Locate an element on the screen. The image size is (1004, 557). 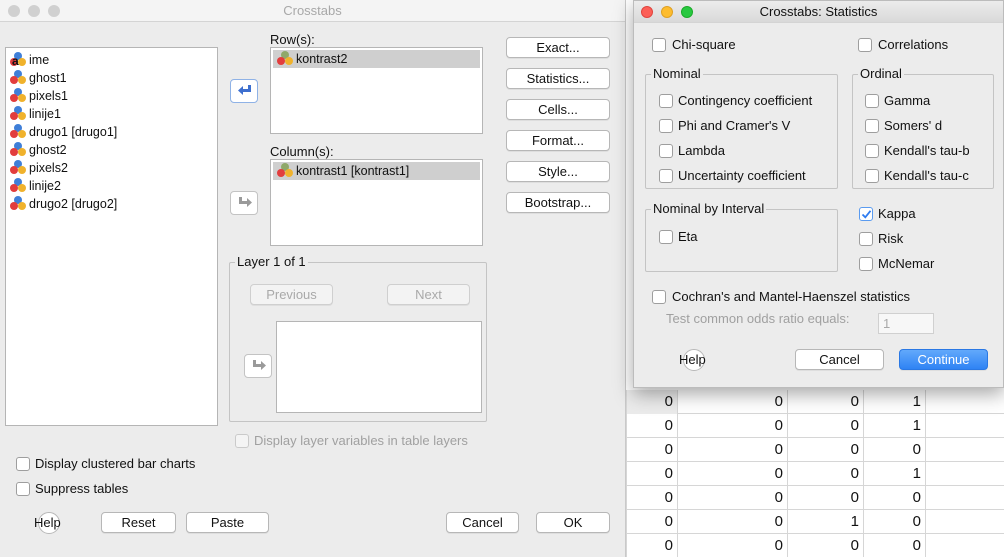
next-layer-button: Next is located at coordinates (428, 294).